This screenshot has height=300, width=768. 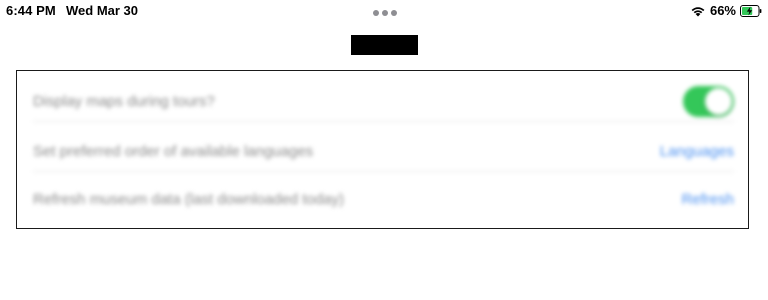 What do you see at coordinates (707, 199) in the screenshot?
I see `refresh-button: Refresh` at bounding box center [707, 199].